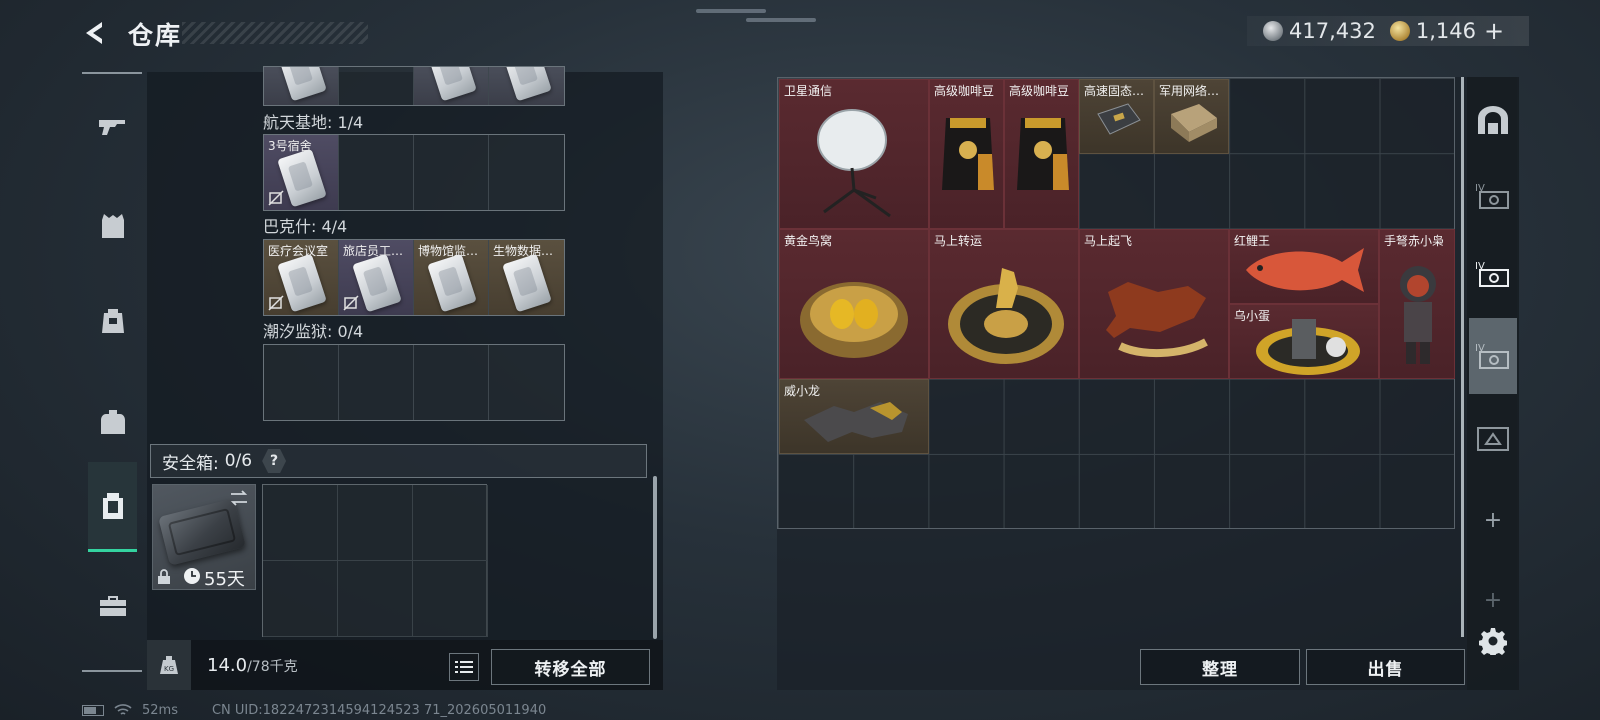  I want to click on safebox-count: 0/6, so click(238, 461).